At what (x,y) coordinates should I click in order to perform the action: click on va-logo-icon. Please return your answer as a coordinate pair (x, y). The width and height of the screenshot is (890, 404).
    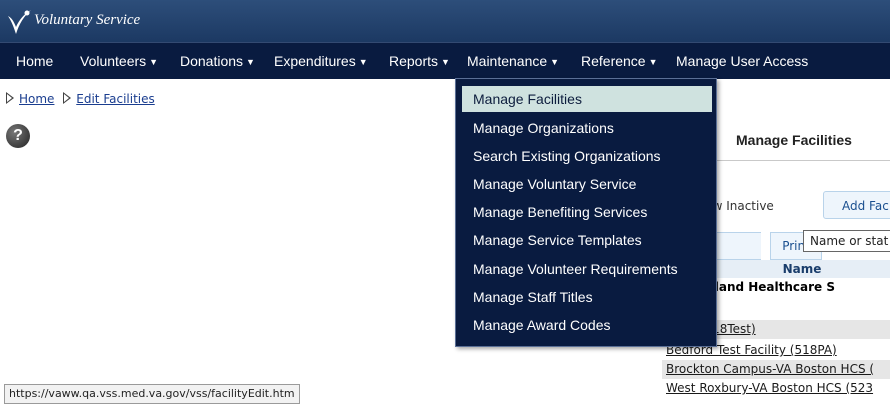
    Looking at the image, I should click on (19, 22).